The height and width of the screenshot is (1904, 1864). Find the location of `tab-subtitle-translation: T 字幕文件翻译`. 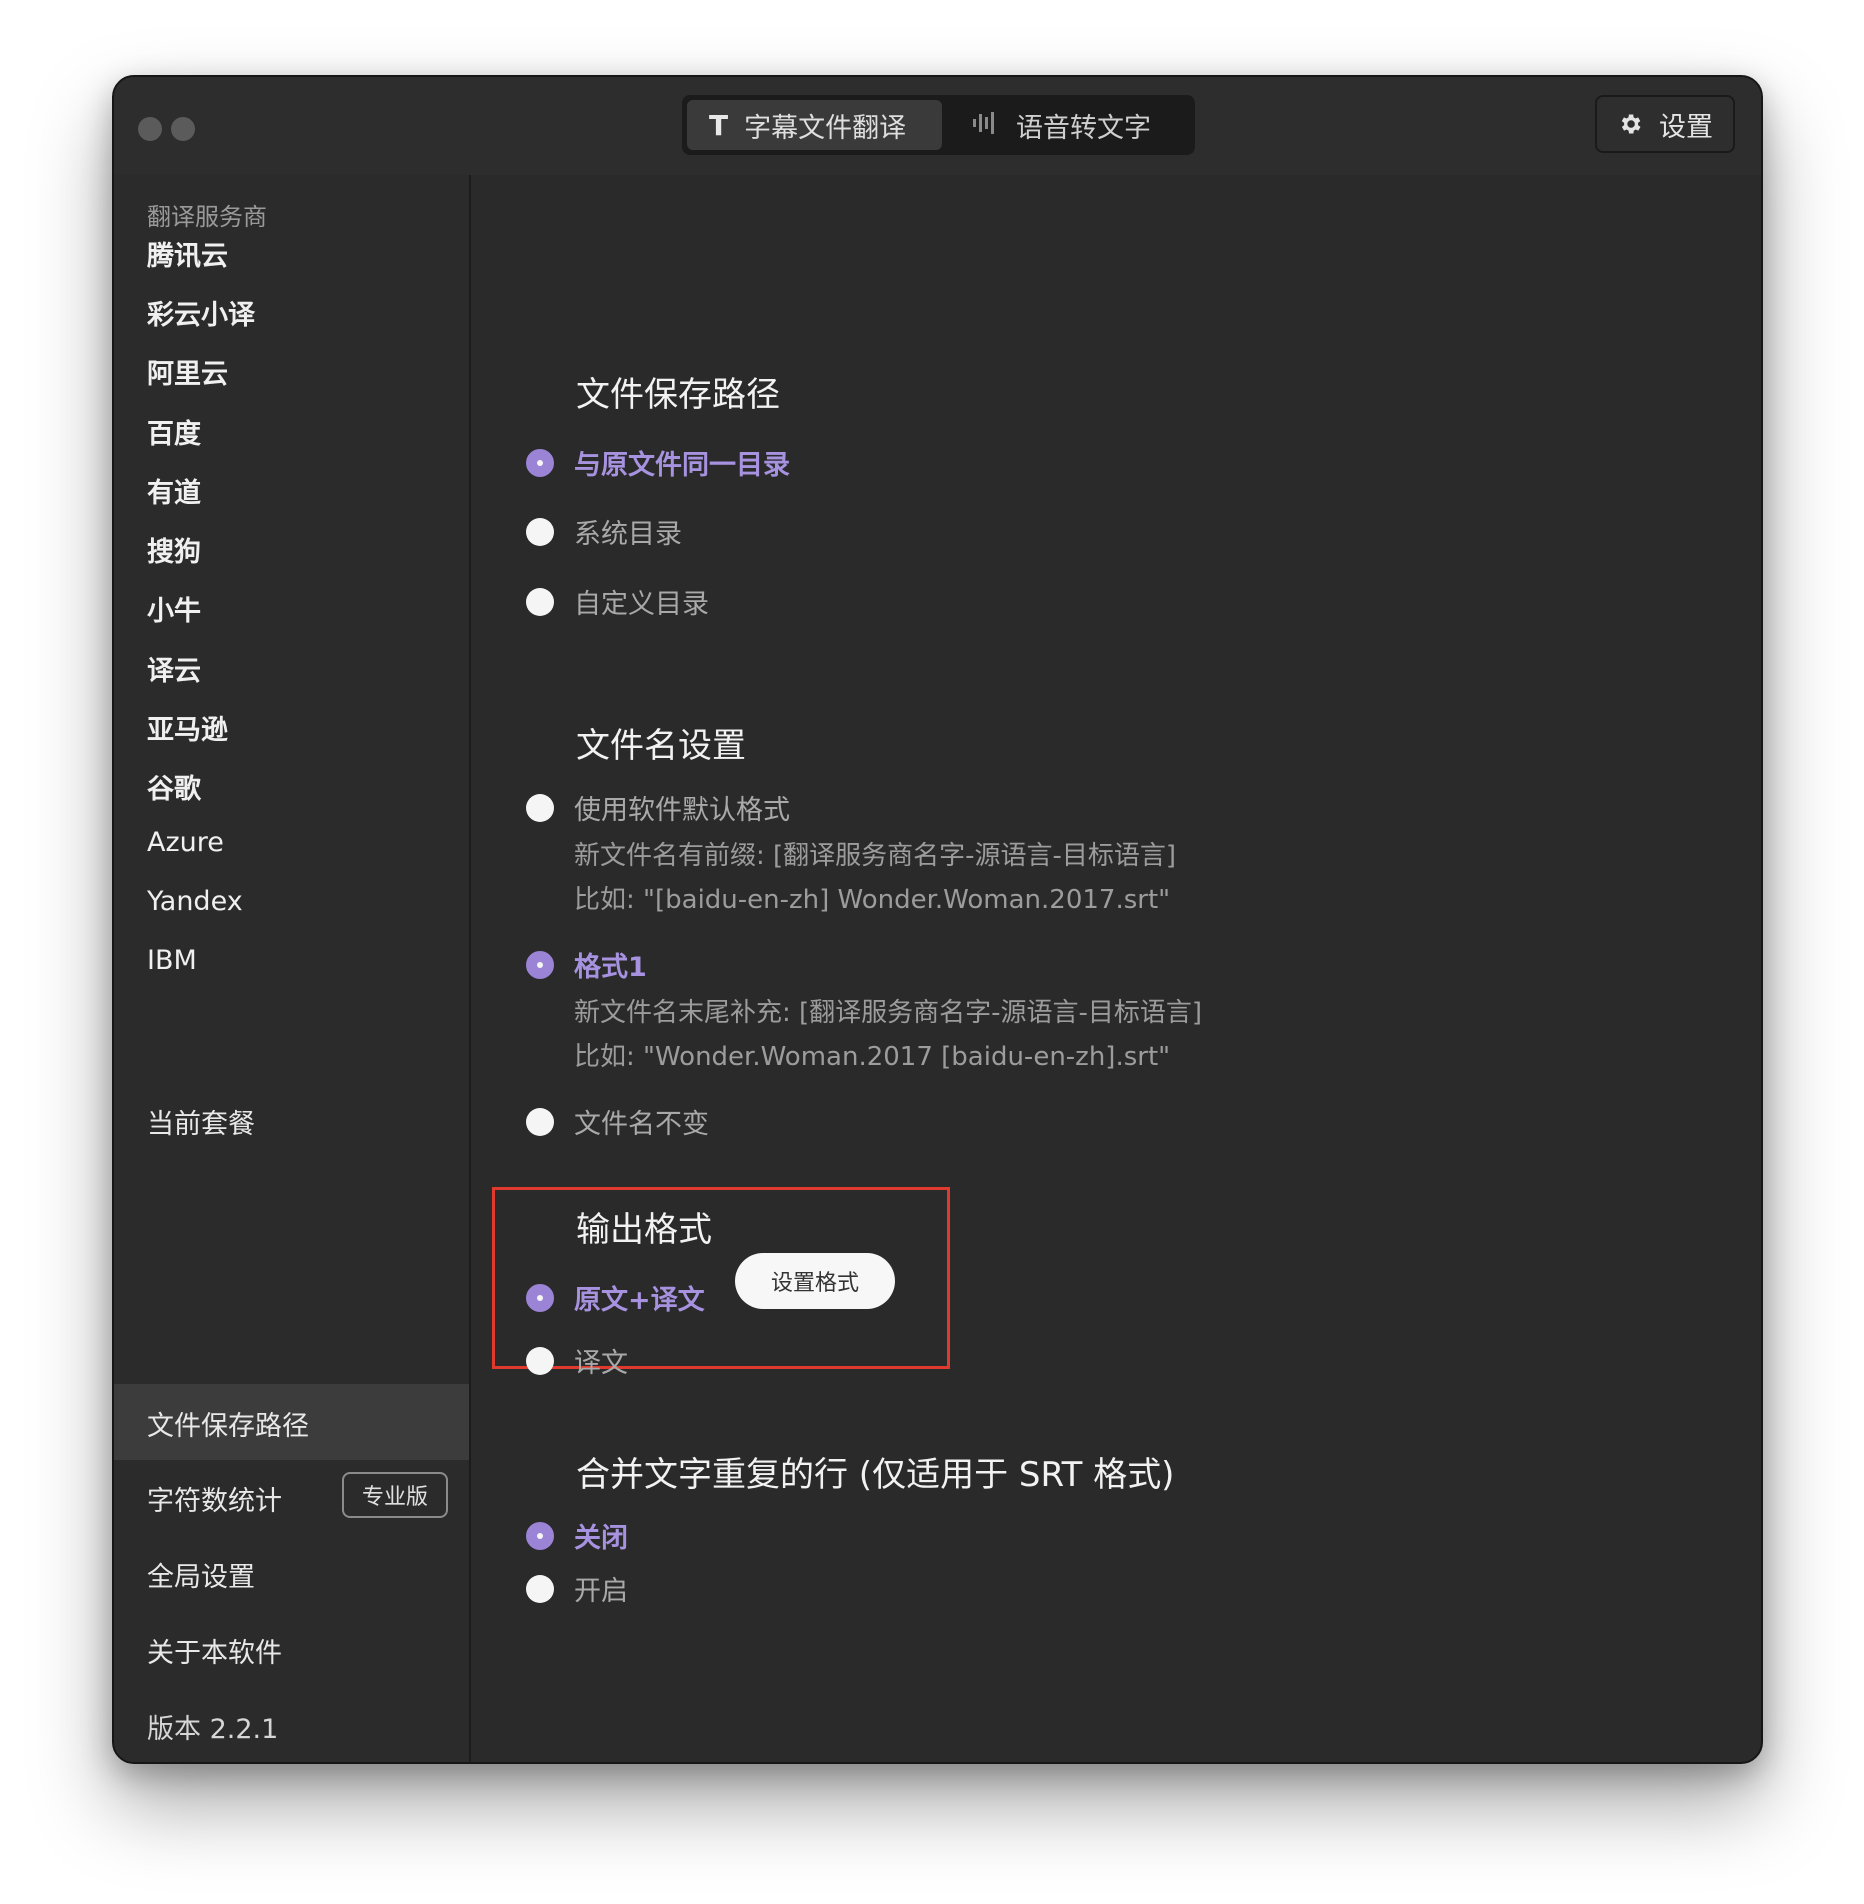

tab-subtitle-translation: T 字幕文件翻译 is located at coordinates (814, 125).